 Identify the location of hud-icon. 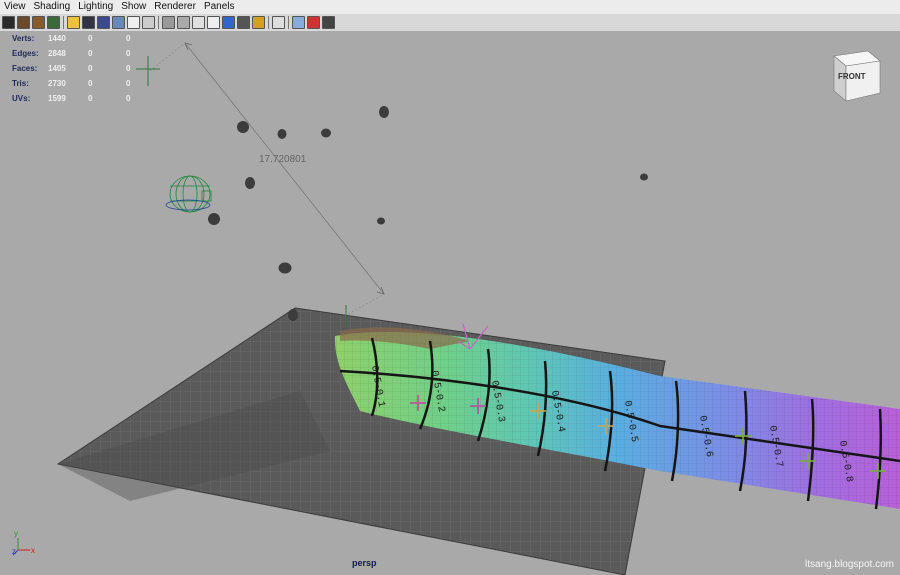
(328, 22).